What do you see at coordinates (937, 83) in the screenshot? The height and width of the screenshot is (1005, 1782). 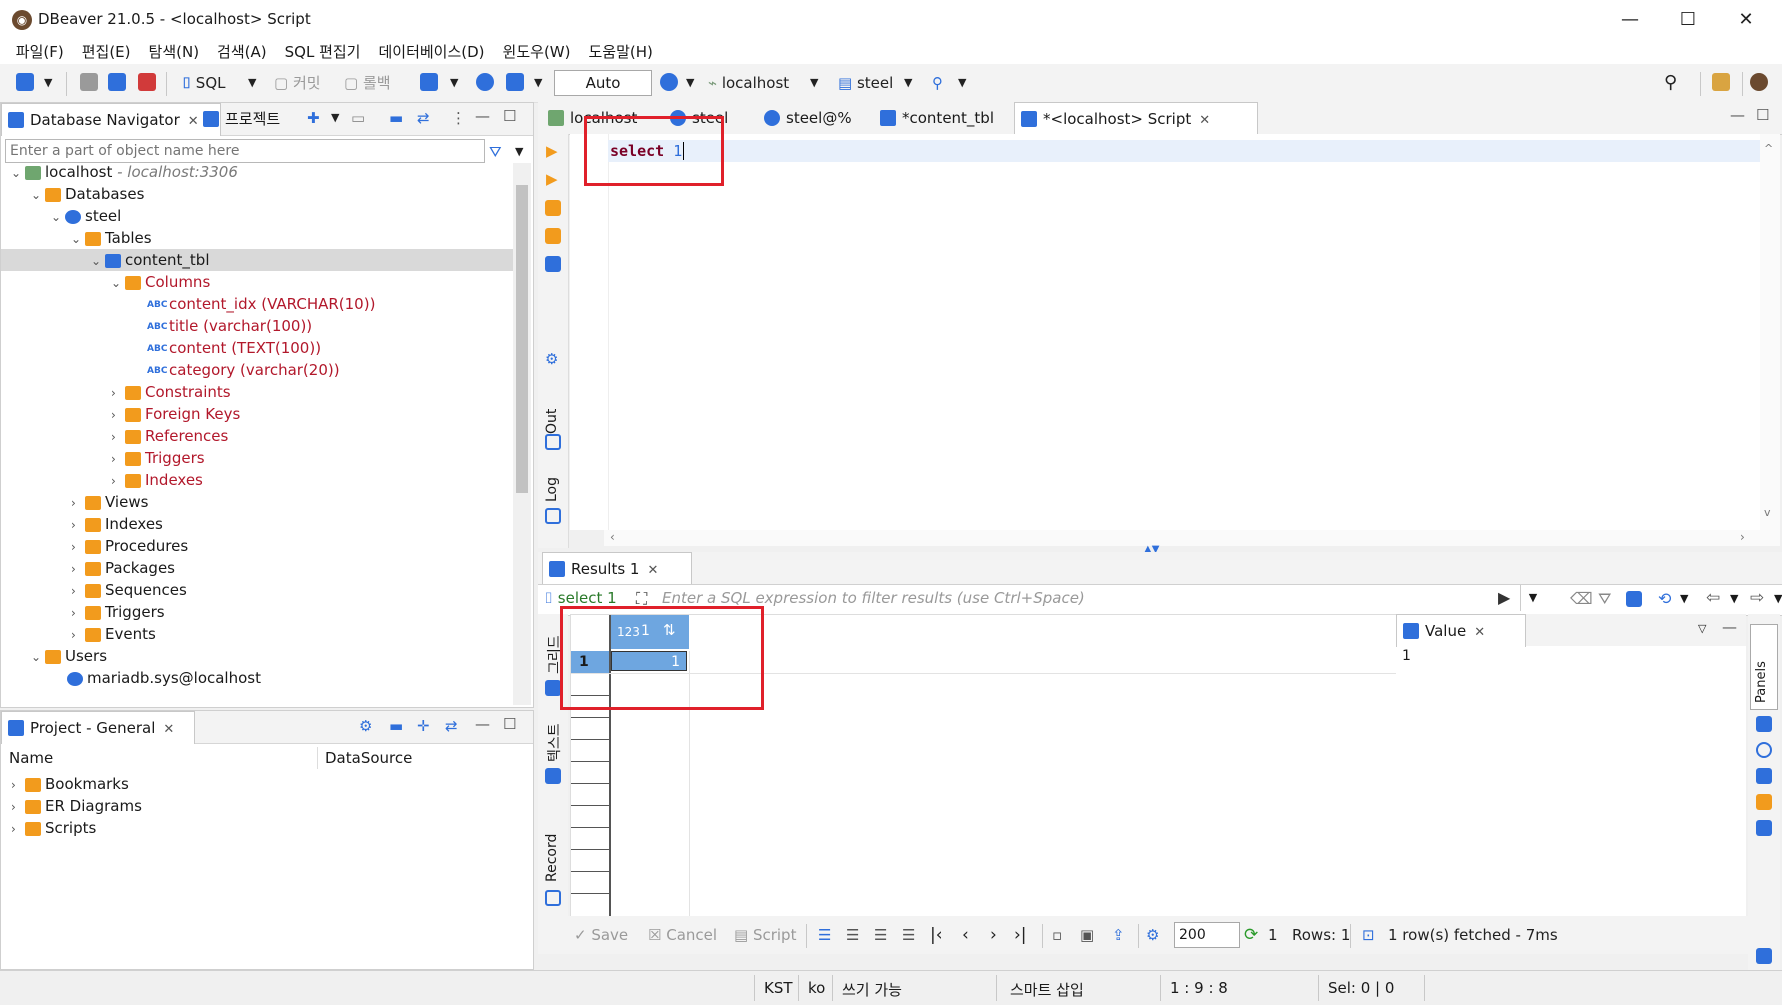 I see `search-icon: ⚲` at bounding box center [937, 83].